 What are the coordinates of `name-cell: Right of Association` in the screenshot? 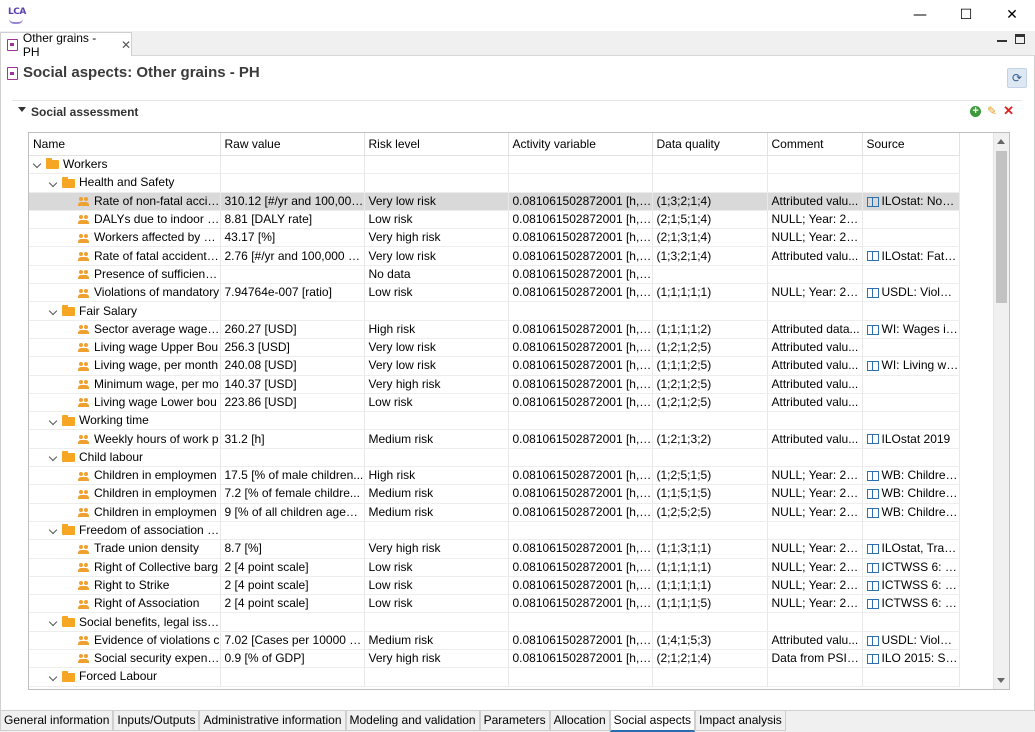 It's located at (125, 604).